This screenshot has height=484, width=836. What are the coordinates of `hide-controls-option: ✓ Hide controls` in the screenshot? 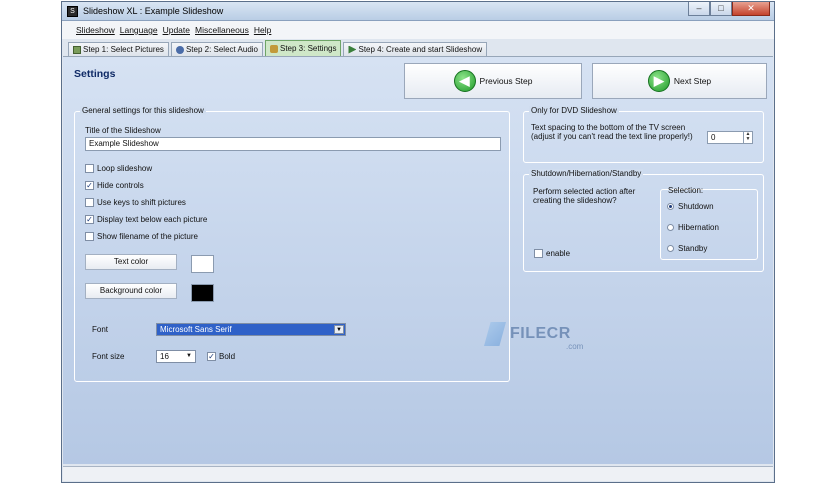 It's located at (114, 185).